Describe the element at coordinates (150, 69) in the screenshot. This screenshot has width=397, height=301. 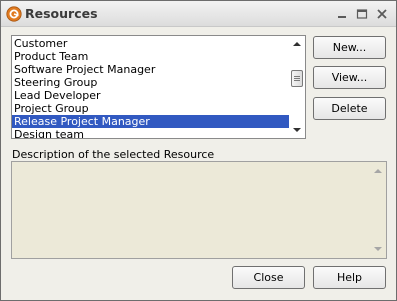
I see `list-item: Software Project Manager` at that location.